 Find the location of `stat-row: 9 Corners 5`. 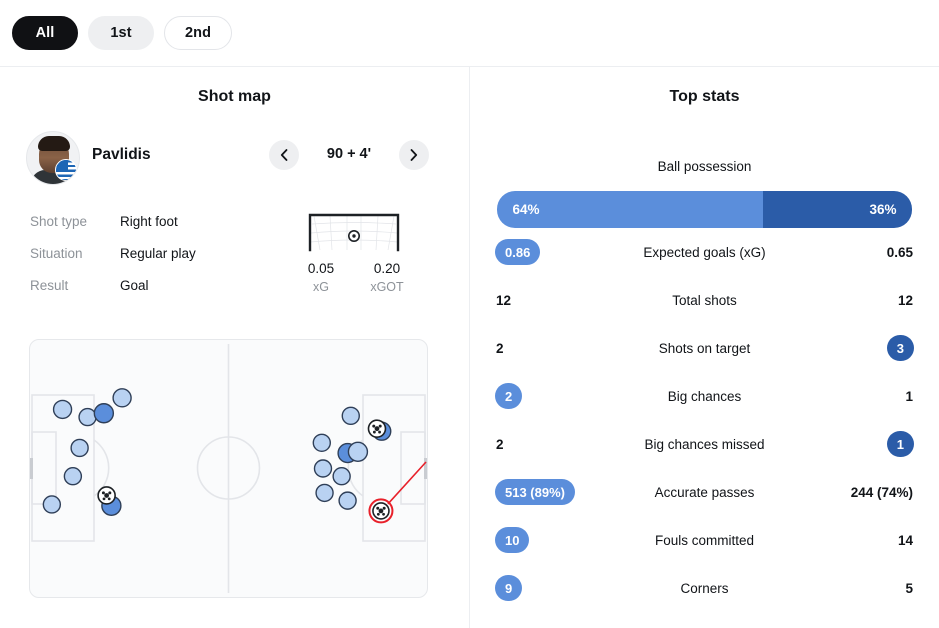

stat-row: 9 Corners 5 is located at coordinates (704, 588).